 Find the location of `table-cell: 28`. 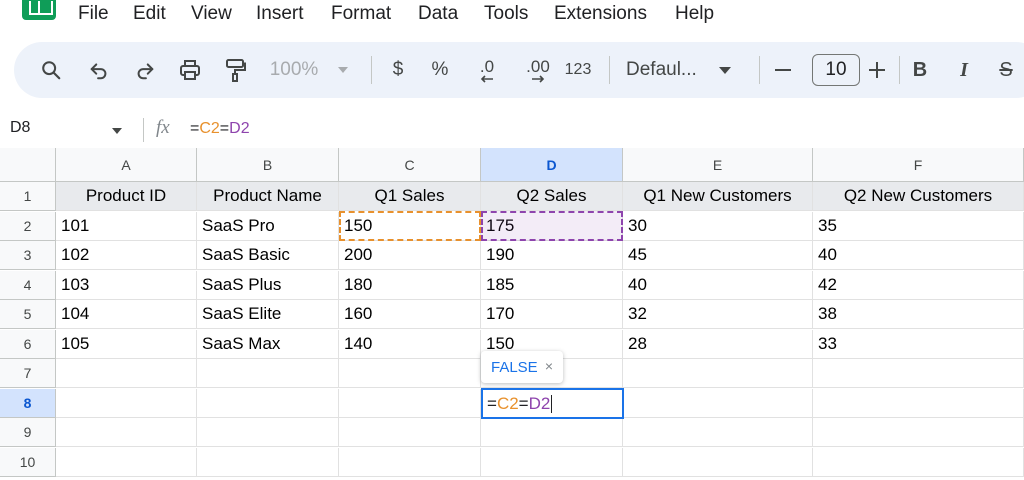

table-cell: 28 is located at coordinates (718, 344).